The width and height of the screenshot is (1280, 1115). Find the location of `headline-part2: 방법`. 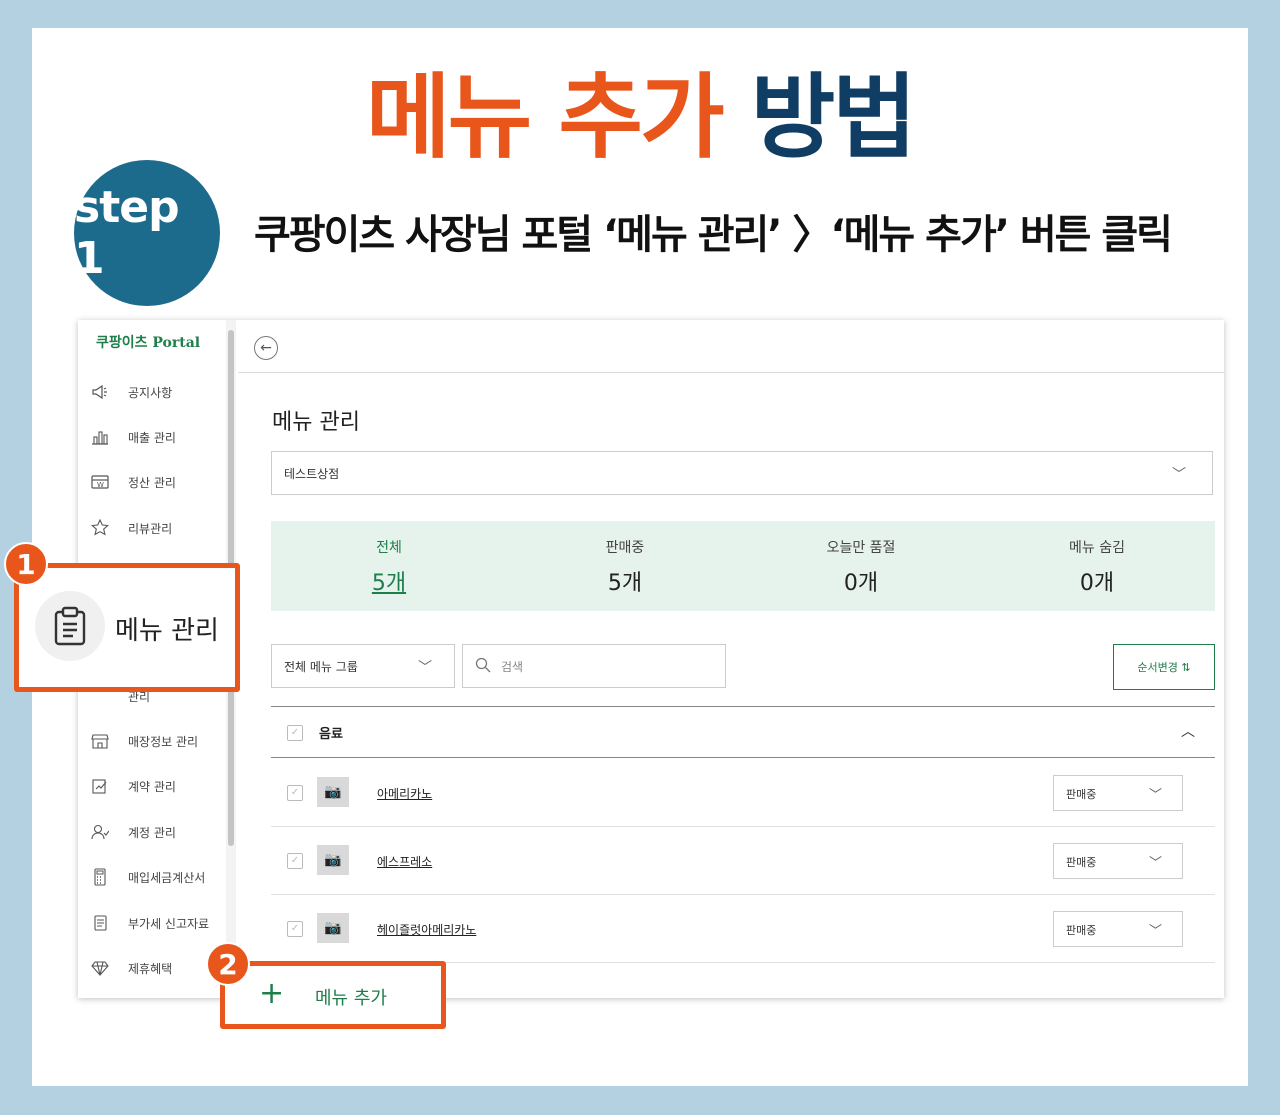

headline-part2: 방법 is located at coordinates (833, 117).